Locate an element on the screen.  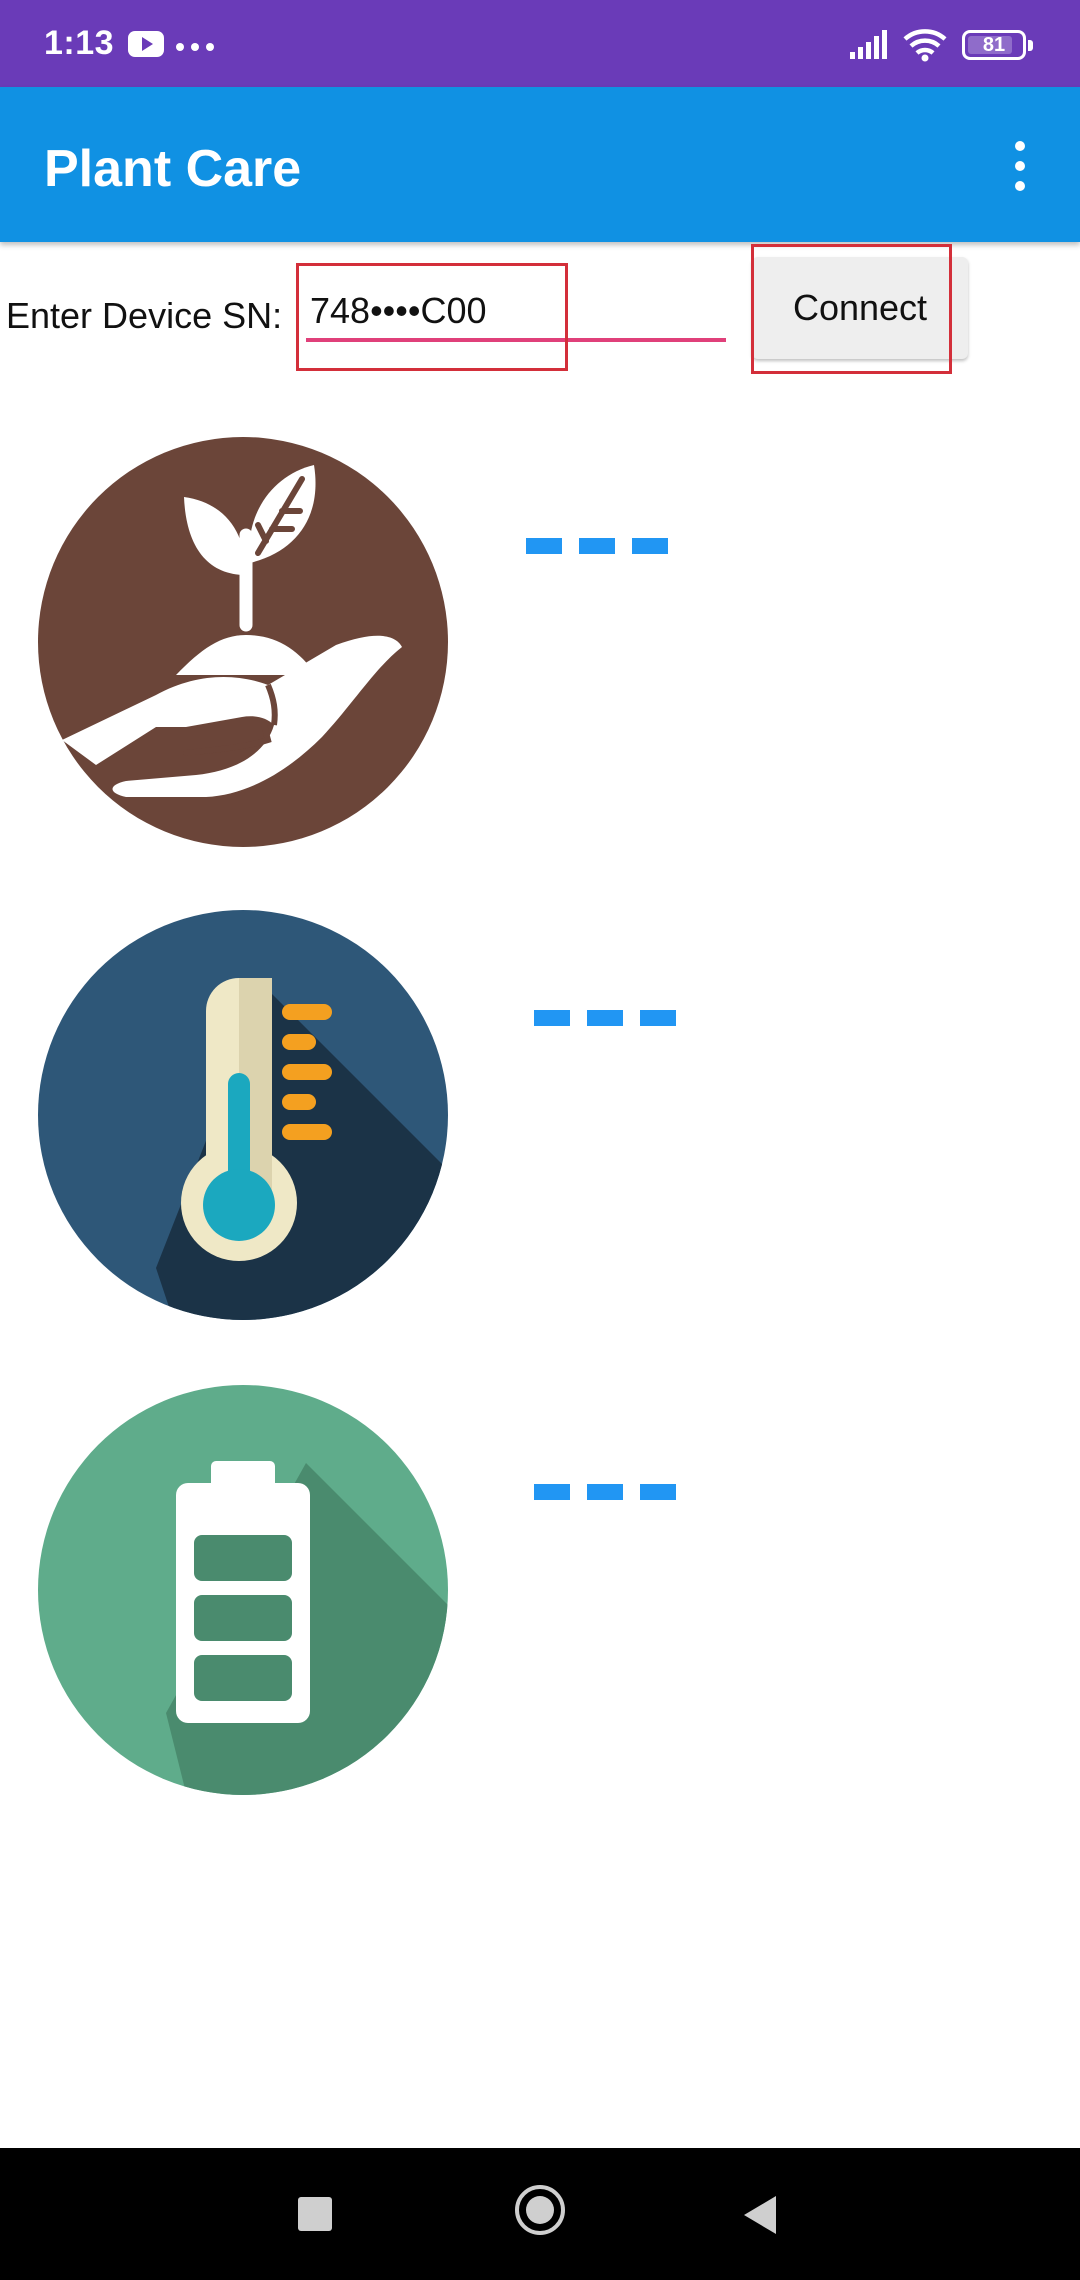
battery-level: 81 is located at coordinates (994, 45).